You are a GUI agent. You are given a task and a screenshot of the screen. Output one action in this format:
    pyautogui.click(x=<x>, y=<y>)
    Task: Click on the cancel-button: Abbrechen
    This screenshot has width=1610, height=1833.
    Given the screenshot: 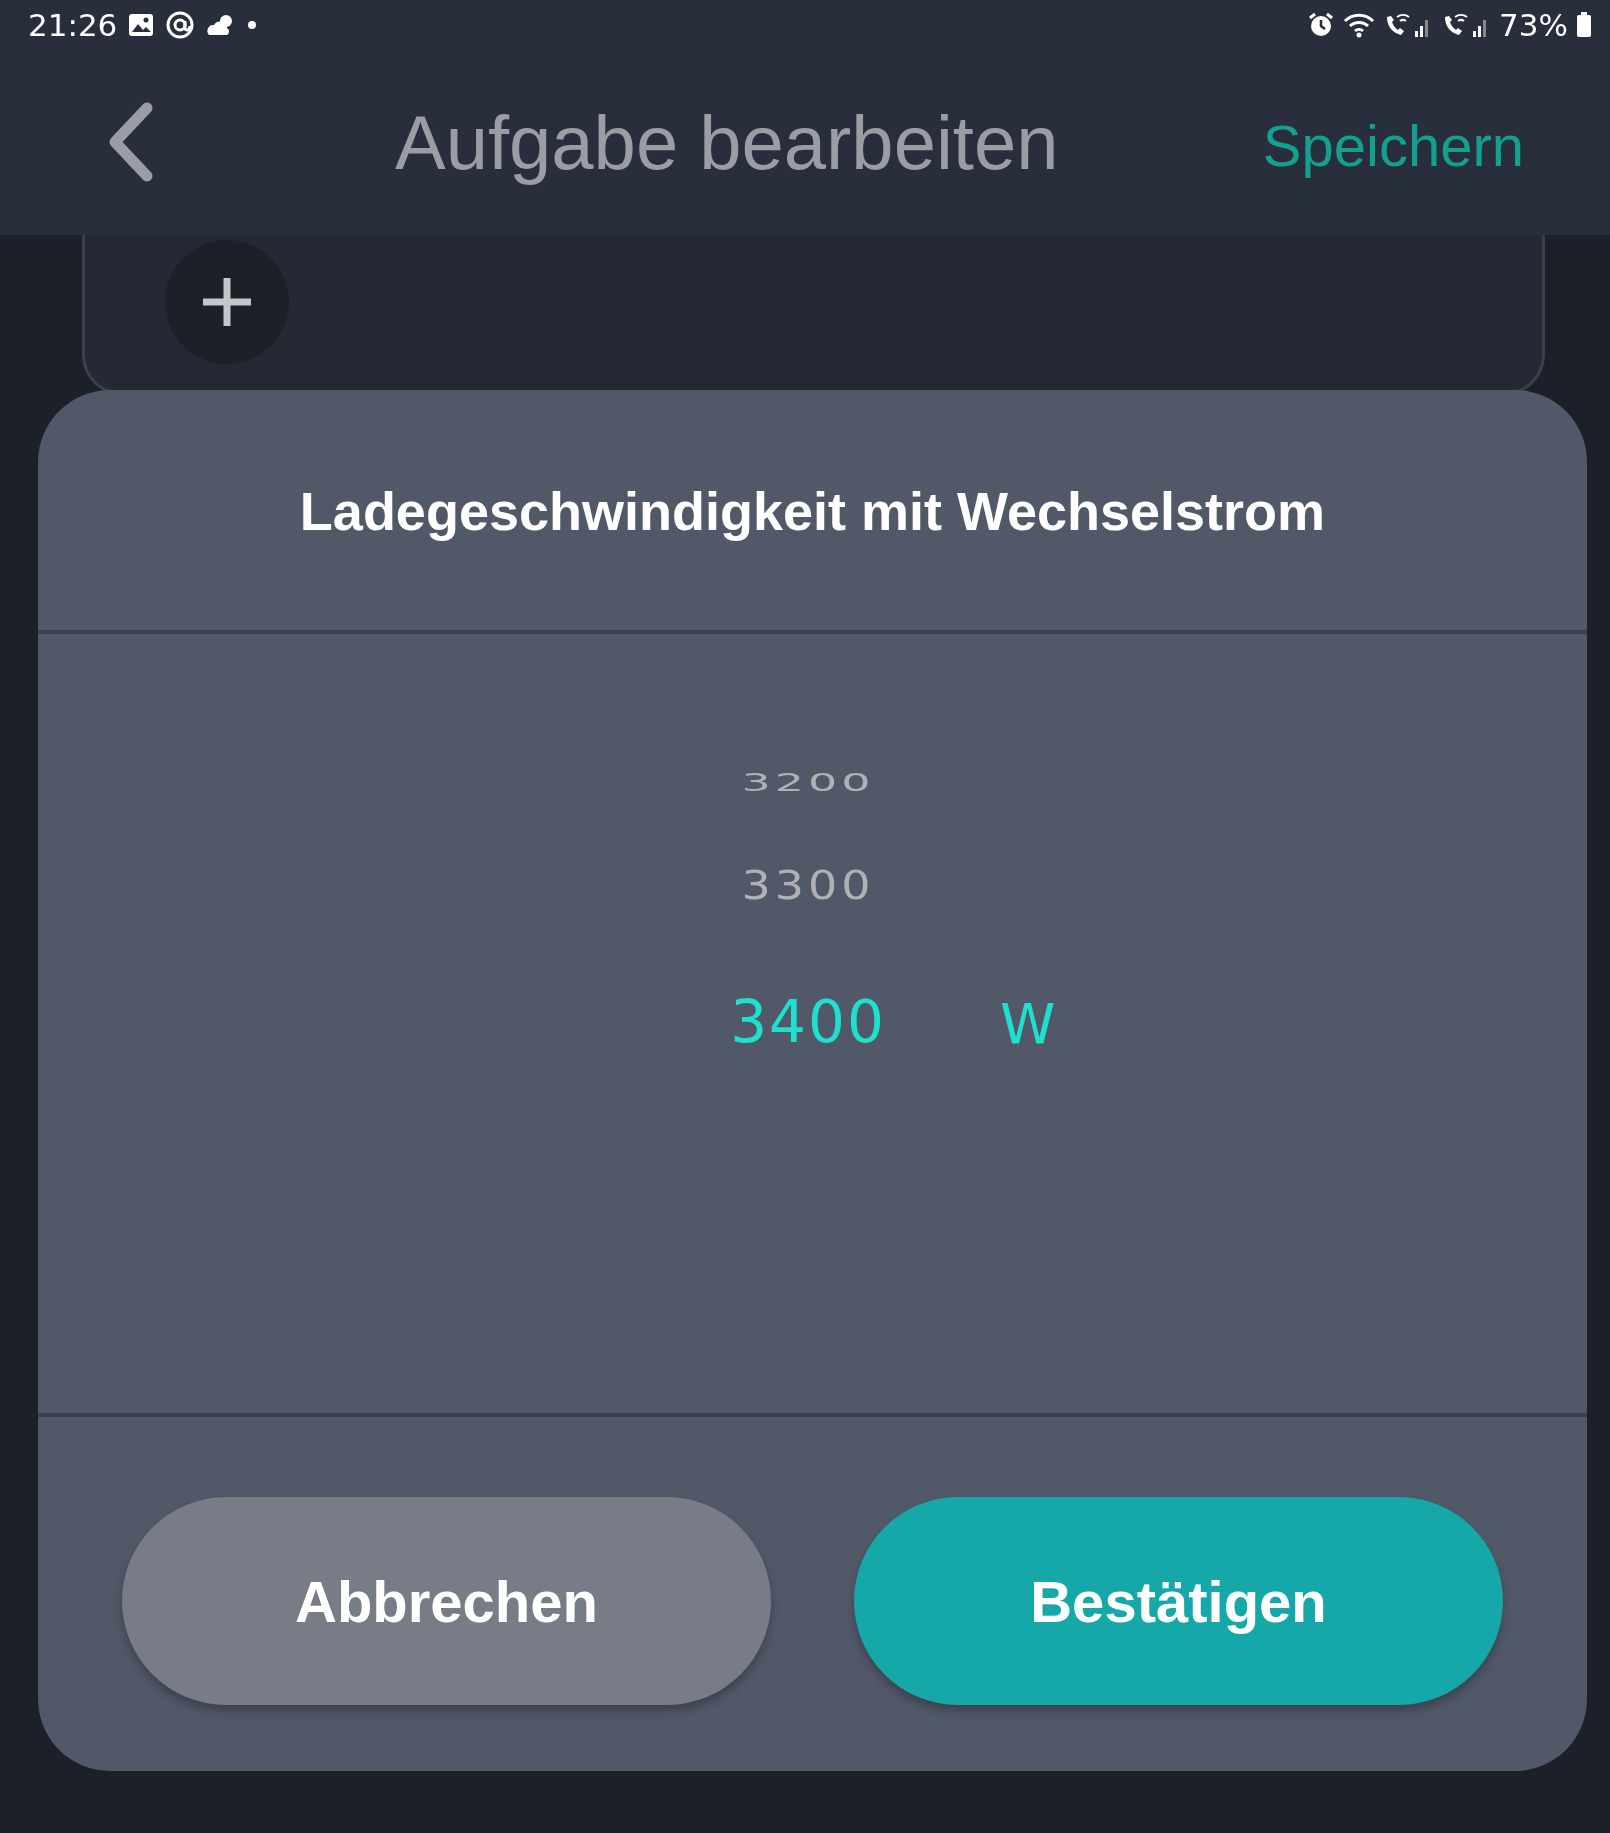 What is the action you would take?
    pyautogui.click(x=446, y=1601)
    